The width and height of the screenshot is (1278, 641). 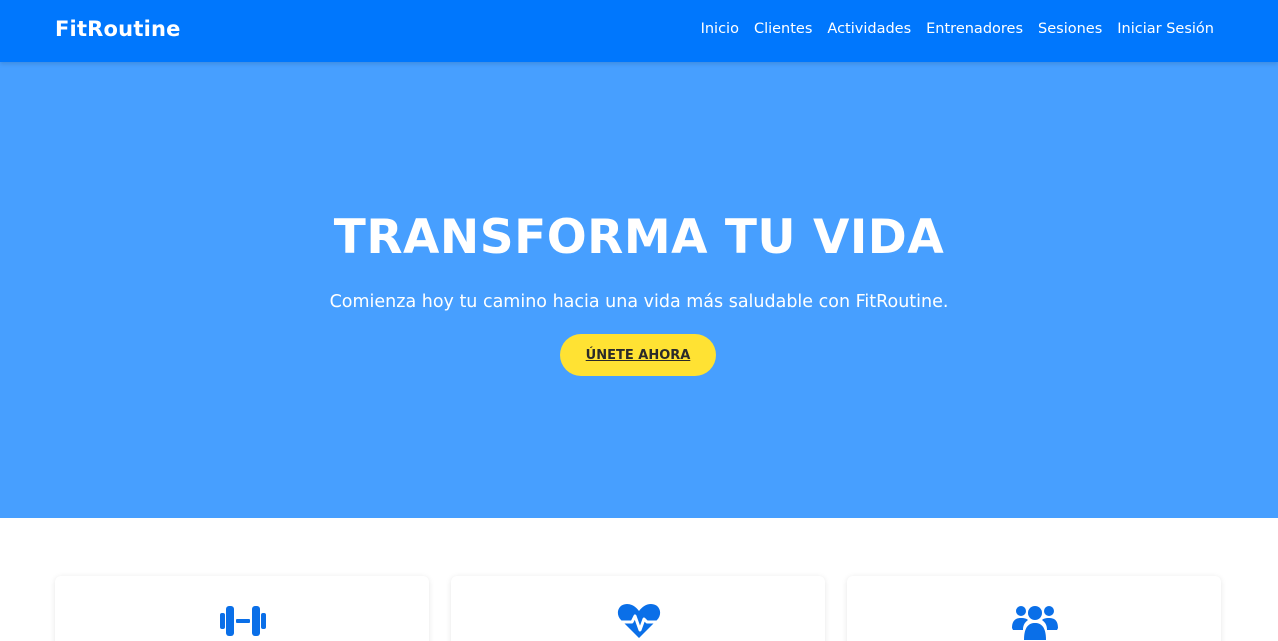 I want to click on users-icon, so click(x=1035, y=623).